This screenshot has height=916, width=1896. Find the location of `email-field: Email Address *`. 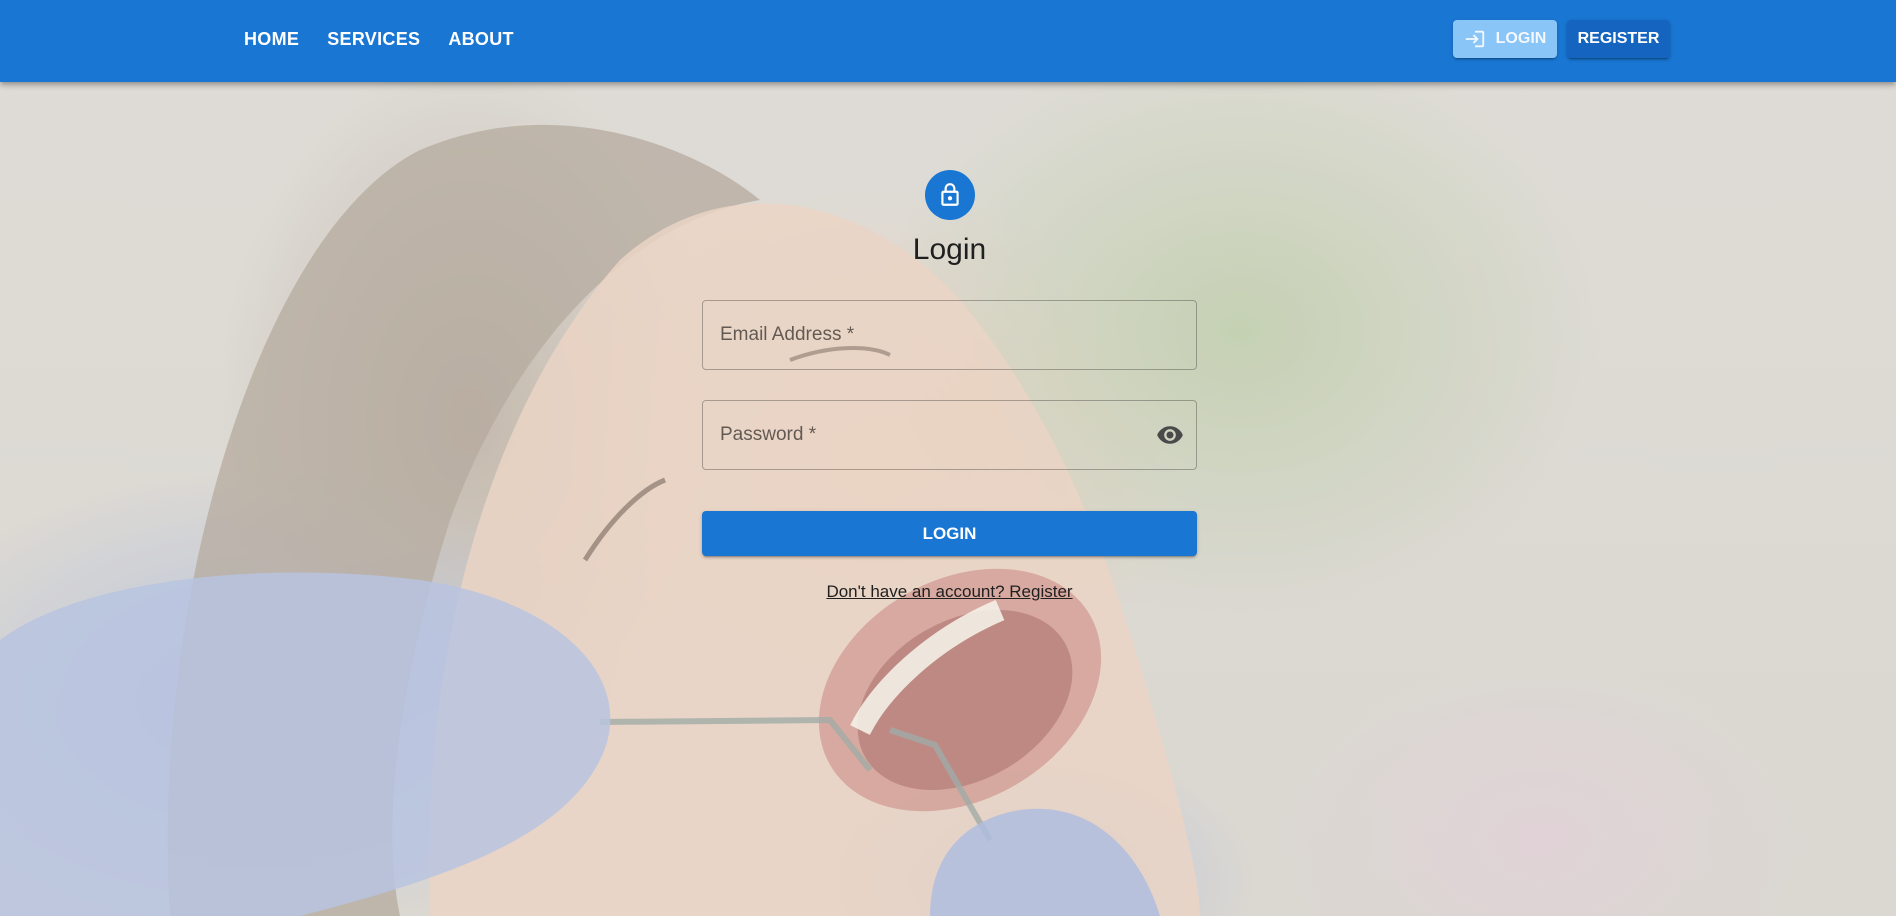

email-field: Email Address * is located at coordinates (949, 335).